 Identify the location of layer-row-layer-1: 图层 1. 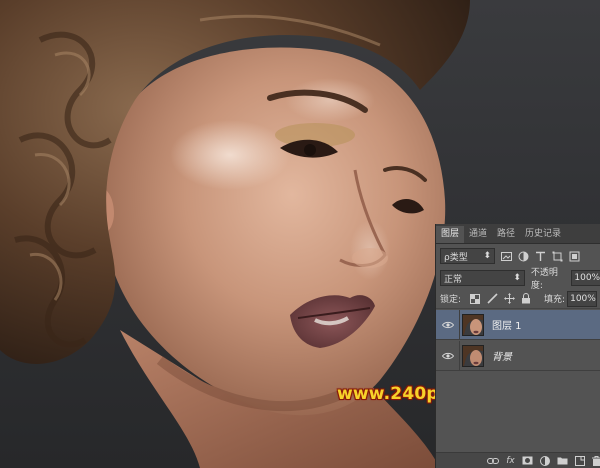
(518, 324).